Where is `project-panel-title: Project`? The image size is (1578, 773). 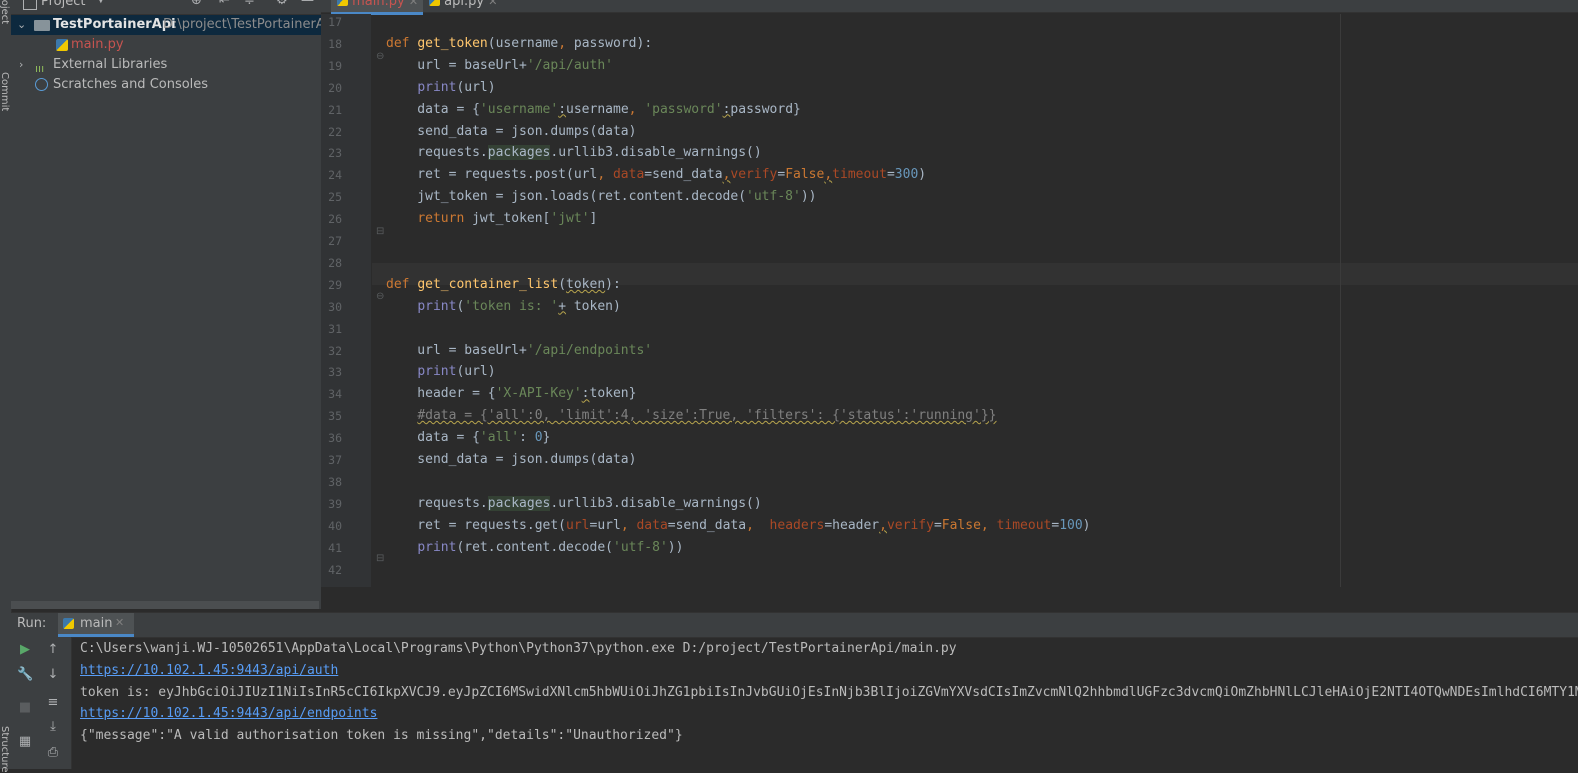 project-panel-title: Project is located at coordinates (63, 4).